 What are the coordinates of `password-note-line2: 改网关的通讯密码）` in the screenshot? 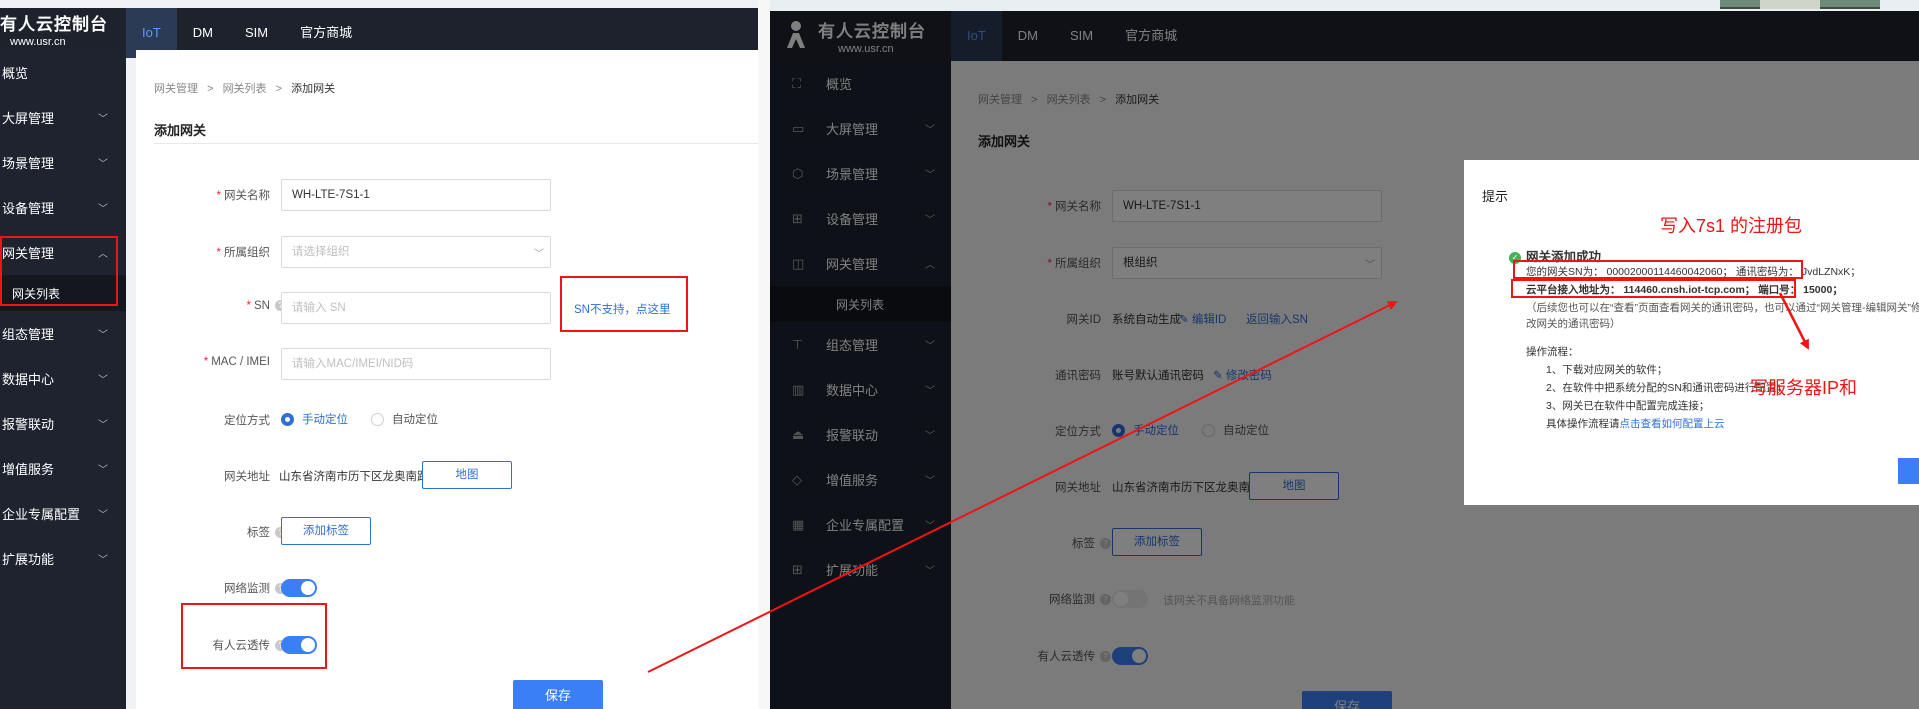 It's located at (1573, 324).